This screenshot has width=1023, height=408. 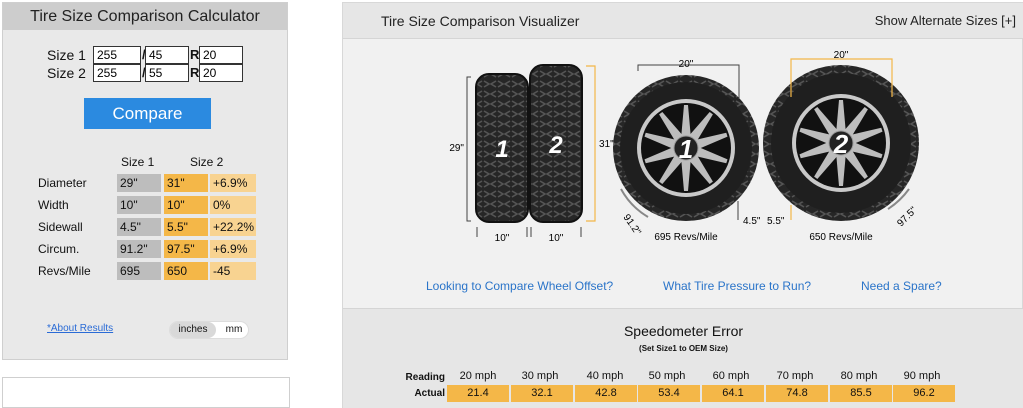 I want to click on results-header-size1: Size 1, so click(x=138, y=162).